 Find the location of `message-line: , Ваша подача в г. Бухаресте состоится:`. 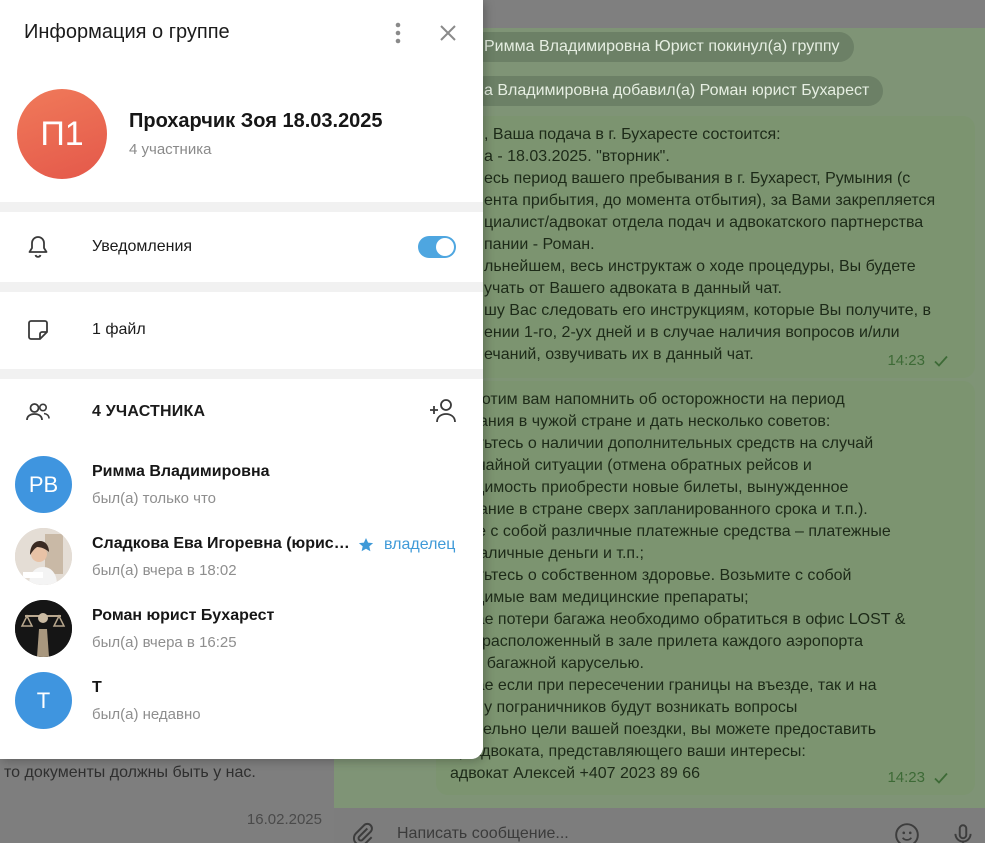

message-line: , Ваша подача в г. Бухаресте состоится: is located at coordinates (632, 134).